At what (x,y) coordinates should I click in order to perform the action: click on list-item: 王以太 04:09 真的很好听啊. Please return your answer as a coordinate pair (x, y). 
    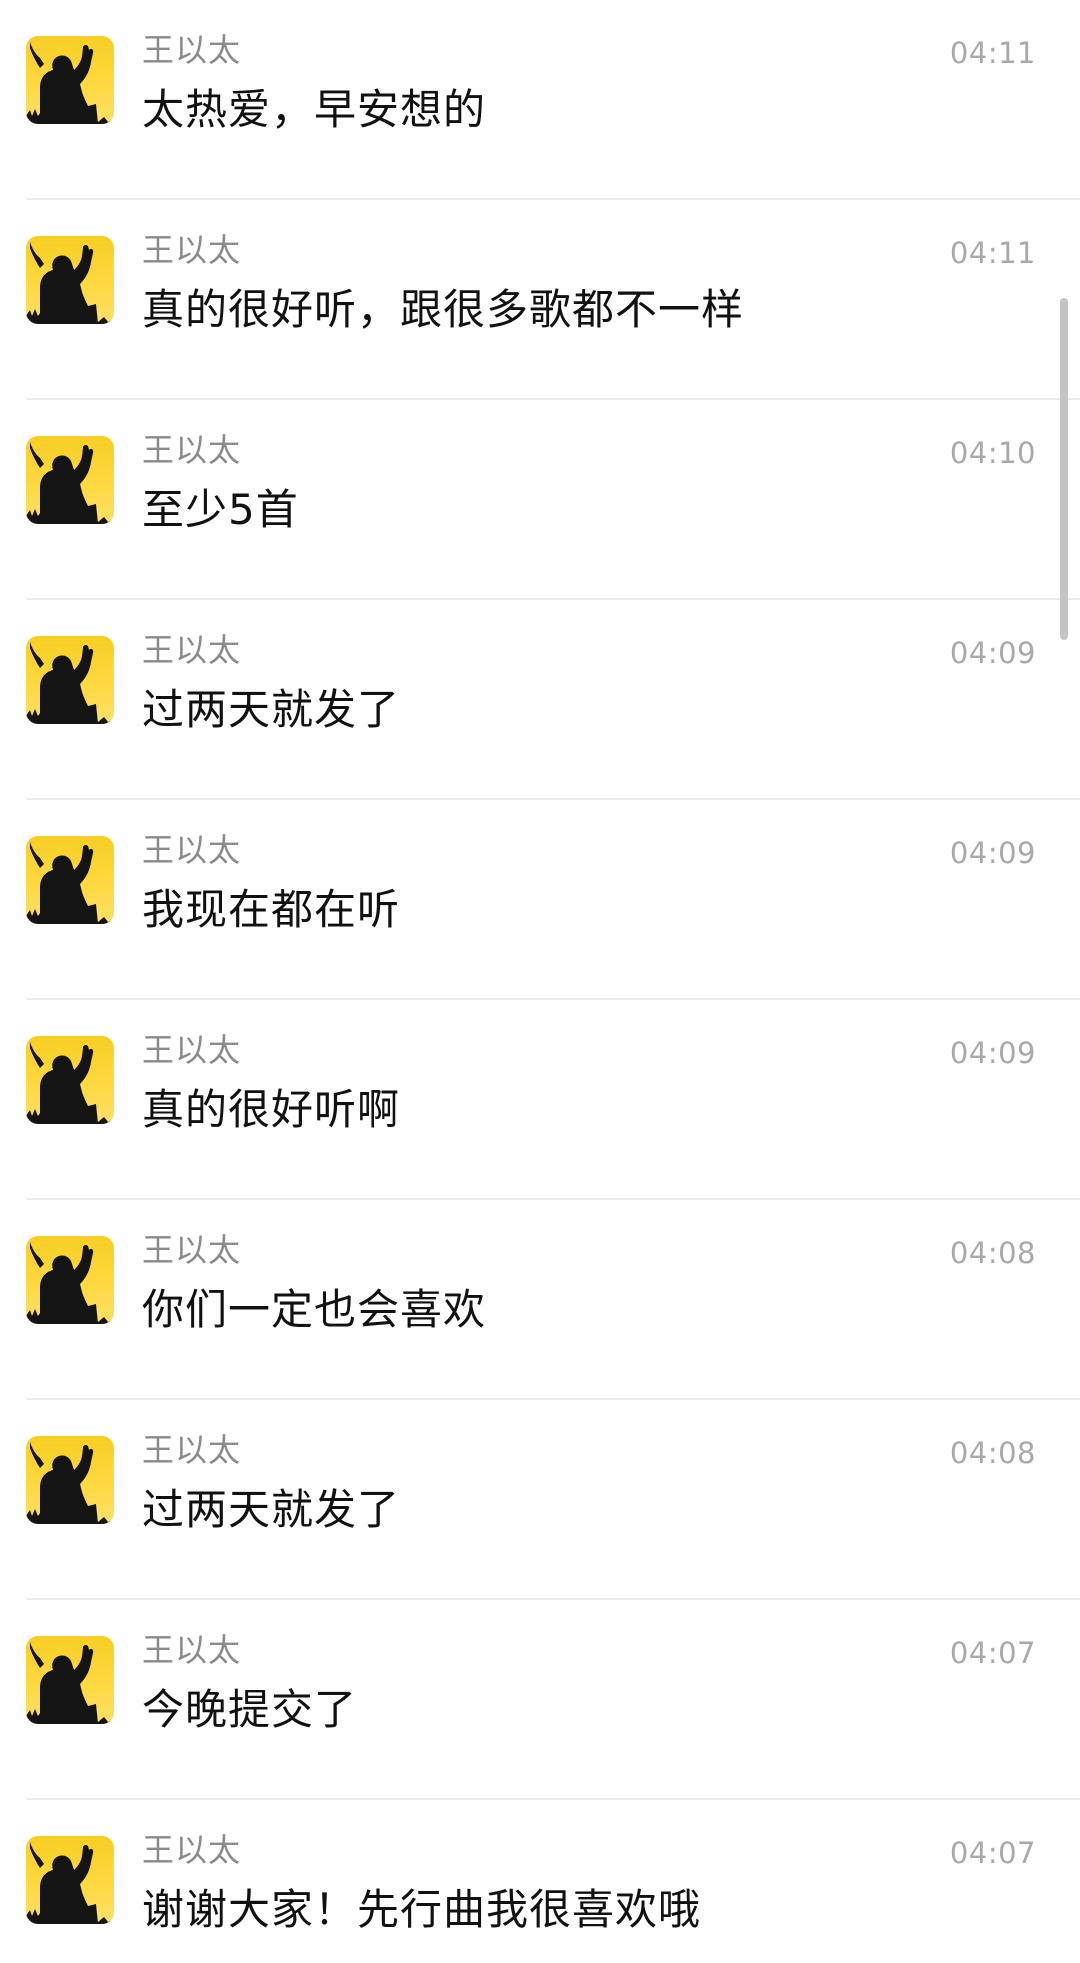
    Looking at the image, I should click on (540, 1100).